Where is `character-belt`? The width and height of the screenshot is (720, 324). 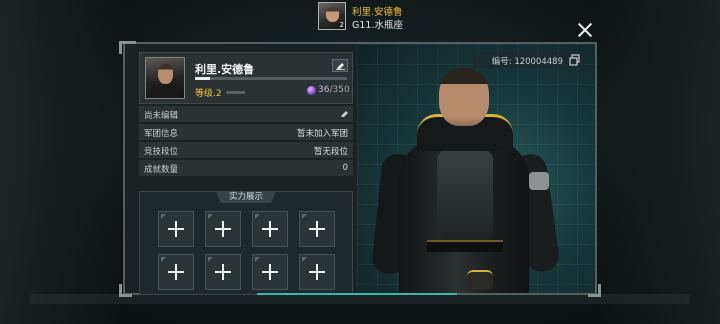 character-belt is located at coordinates (465, 246).